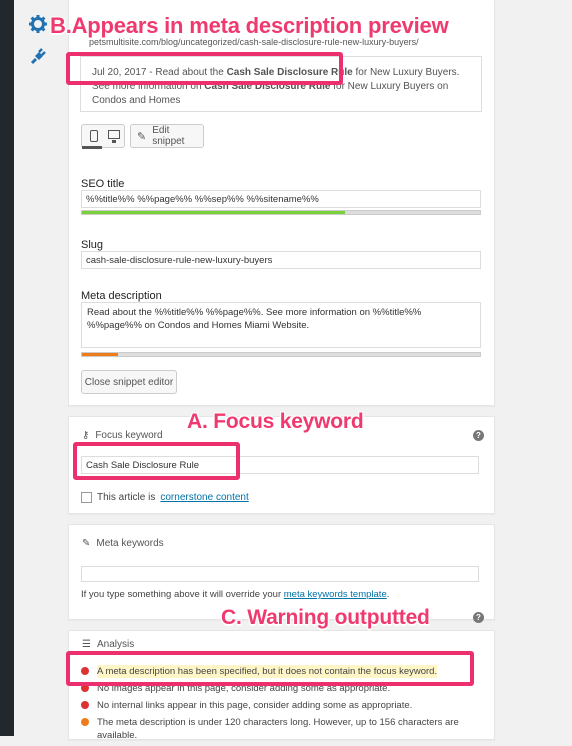 The width and height of the screenshot is (572, 746). What do you see at coordinates (281, 354) in the screenshot?
I see `meta-description-progress` at bounding box center [281, 354].